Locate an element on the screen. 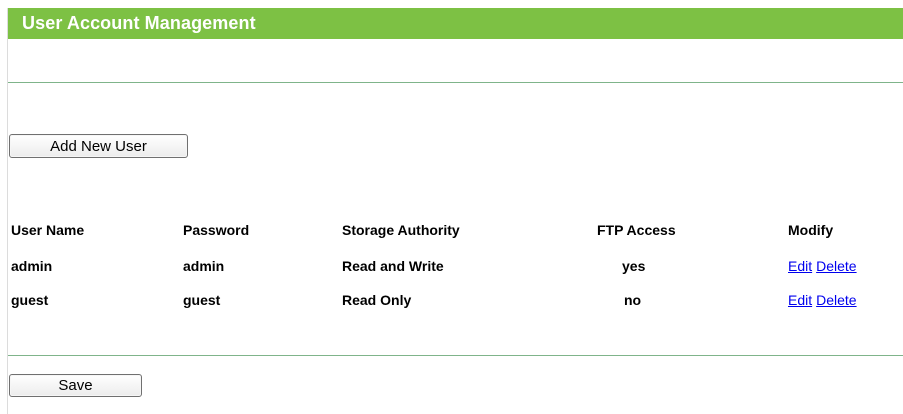  add-new-user-button: Add New User is located at coordinates (98, 146).